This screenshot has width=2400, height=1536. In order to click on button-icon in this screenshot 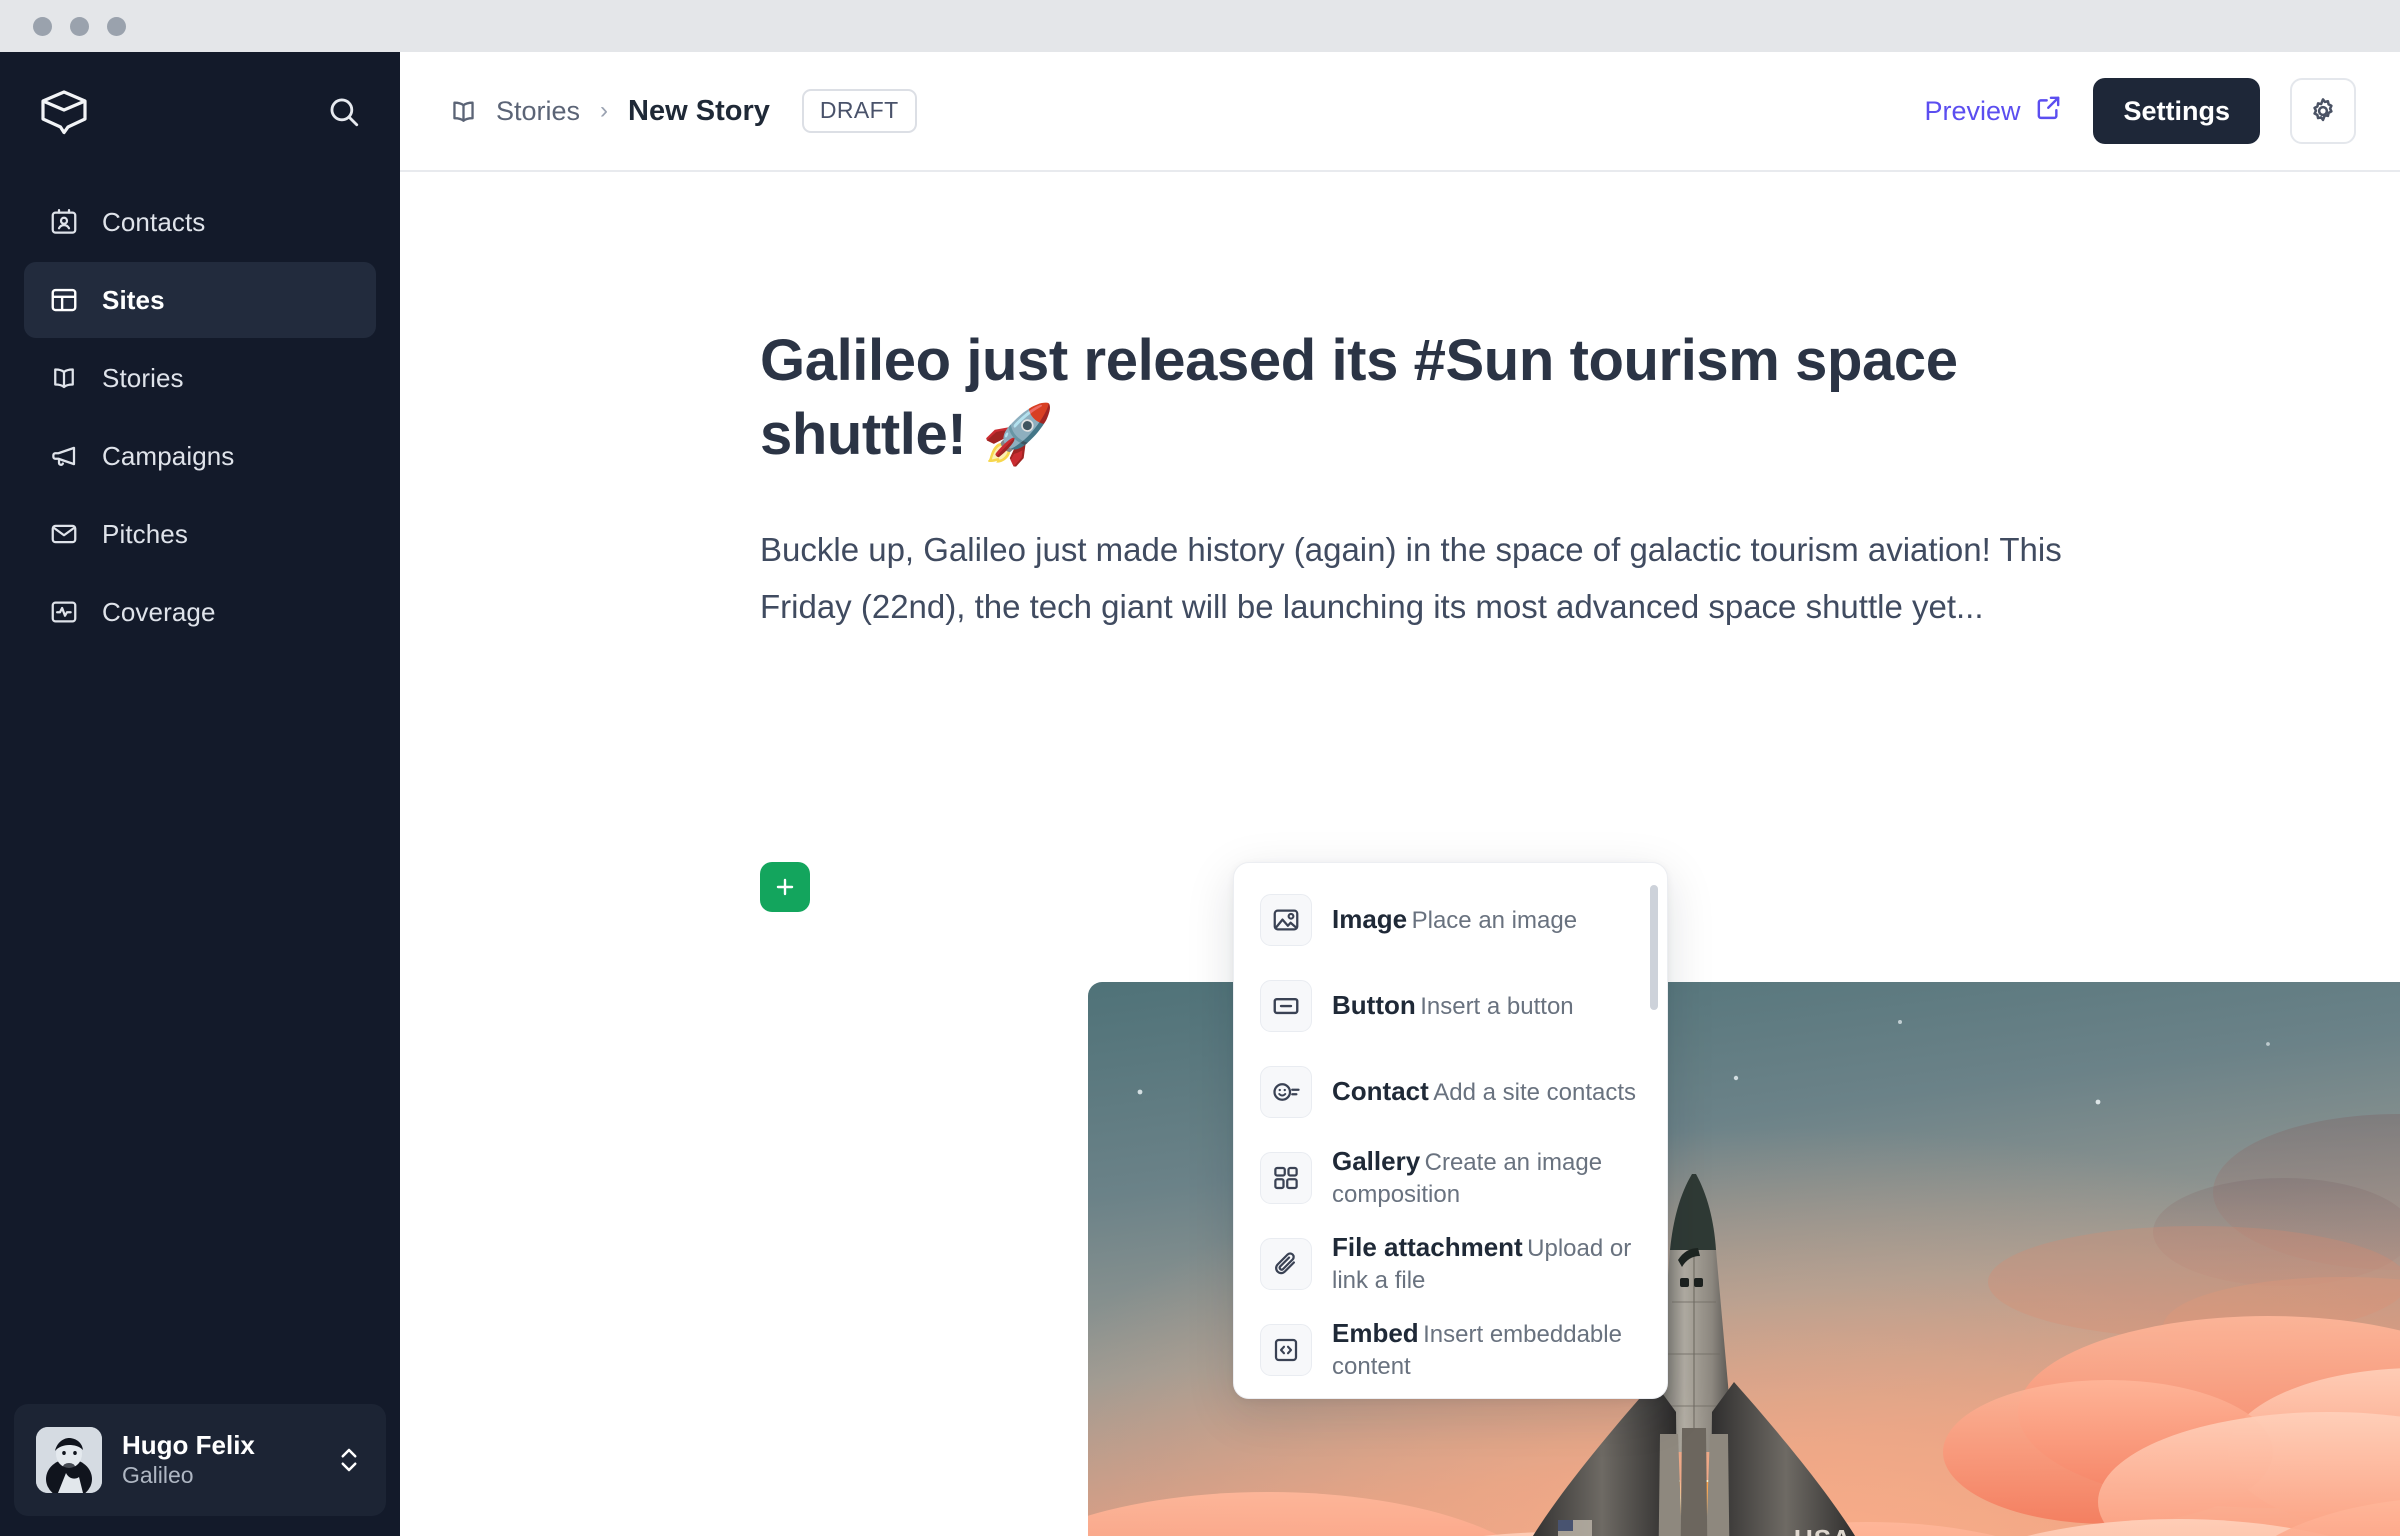, I will do `click(1286, 1006)`.